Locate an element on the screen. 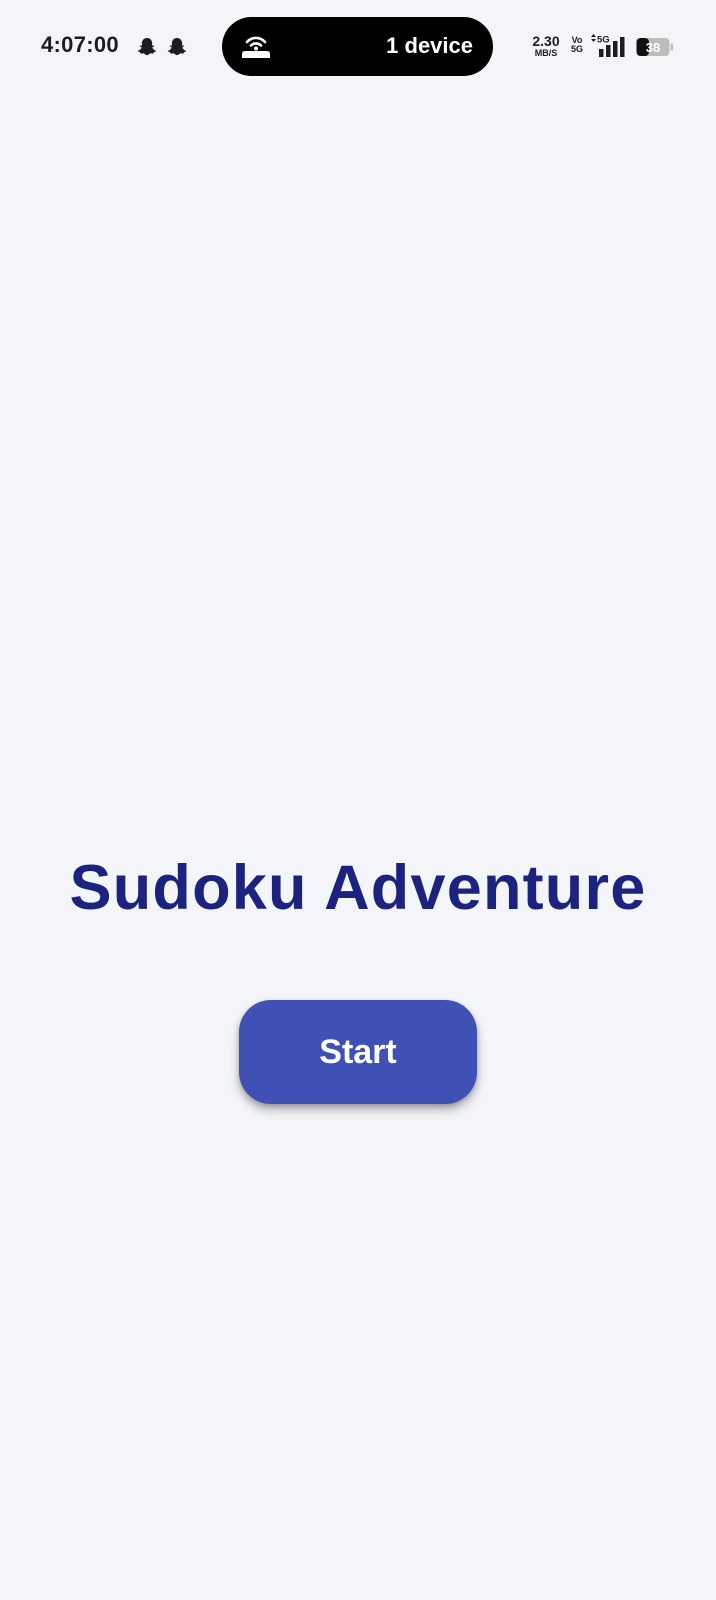 The height and width of the screenshot is (1600, 716). network-speed-value: 2.30 is located at coordinates (546, 41).